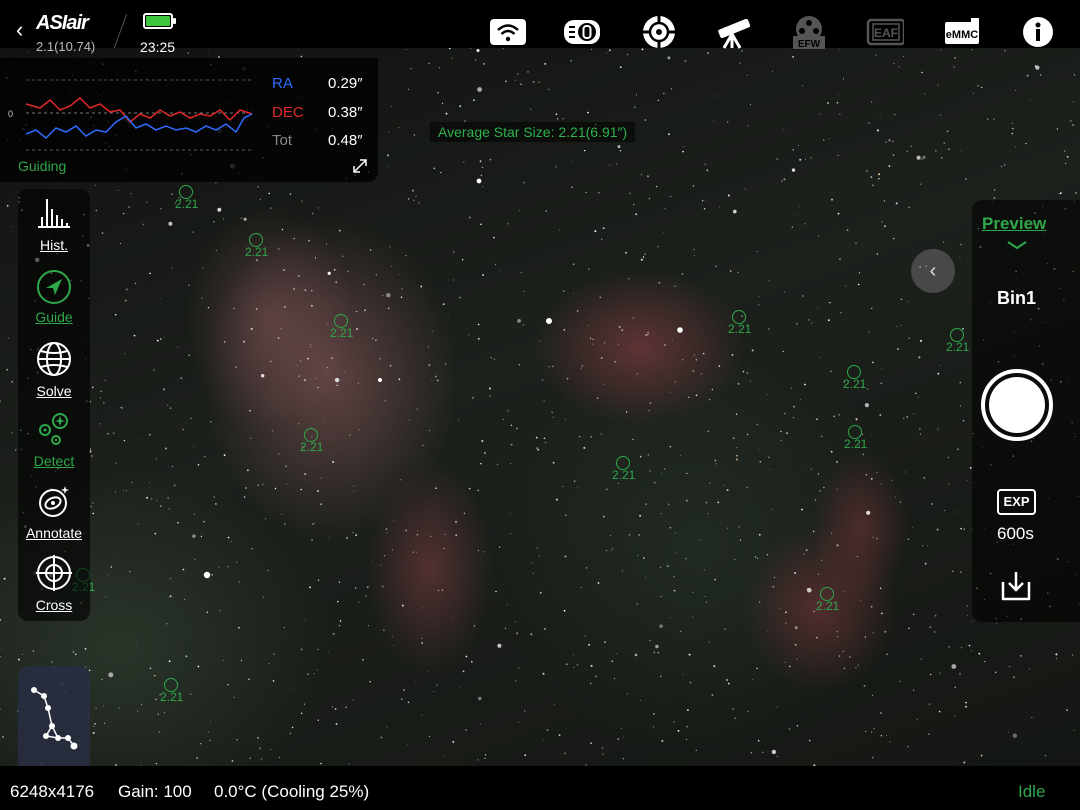 The width and height of the screenshot is (1080, 810). What do you see at coordinates (54, 446) in the screenshot?
I see `detect-button: Detect` at bounding box center [54, 446].